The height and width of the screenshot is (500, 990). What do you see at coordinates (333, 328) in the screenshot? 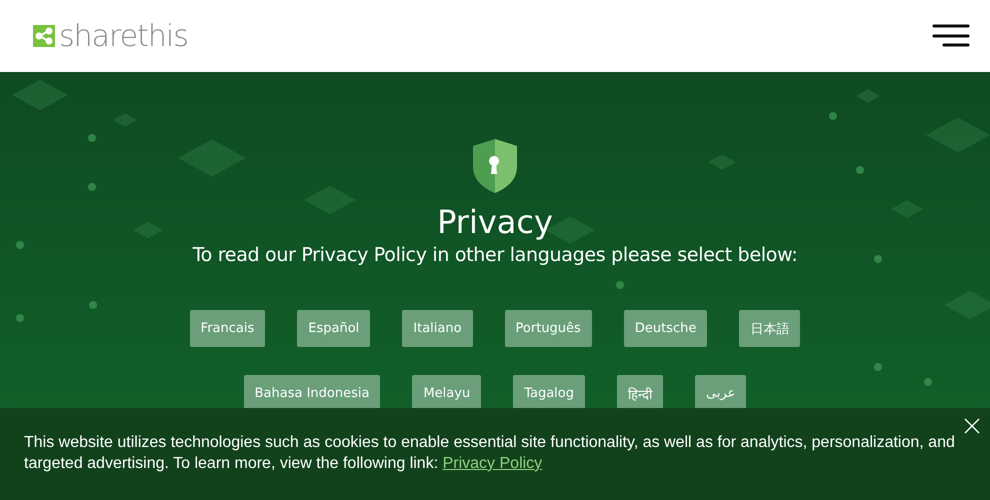
I see `language-button: Español` at bounding box center [333, 328].